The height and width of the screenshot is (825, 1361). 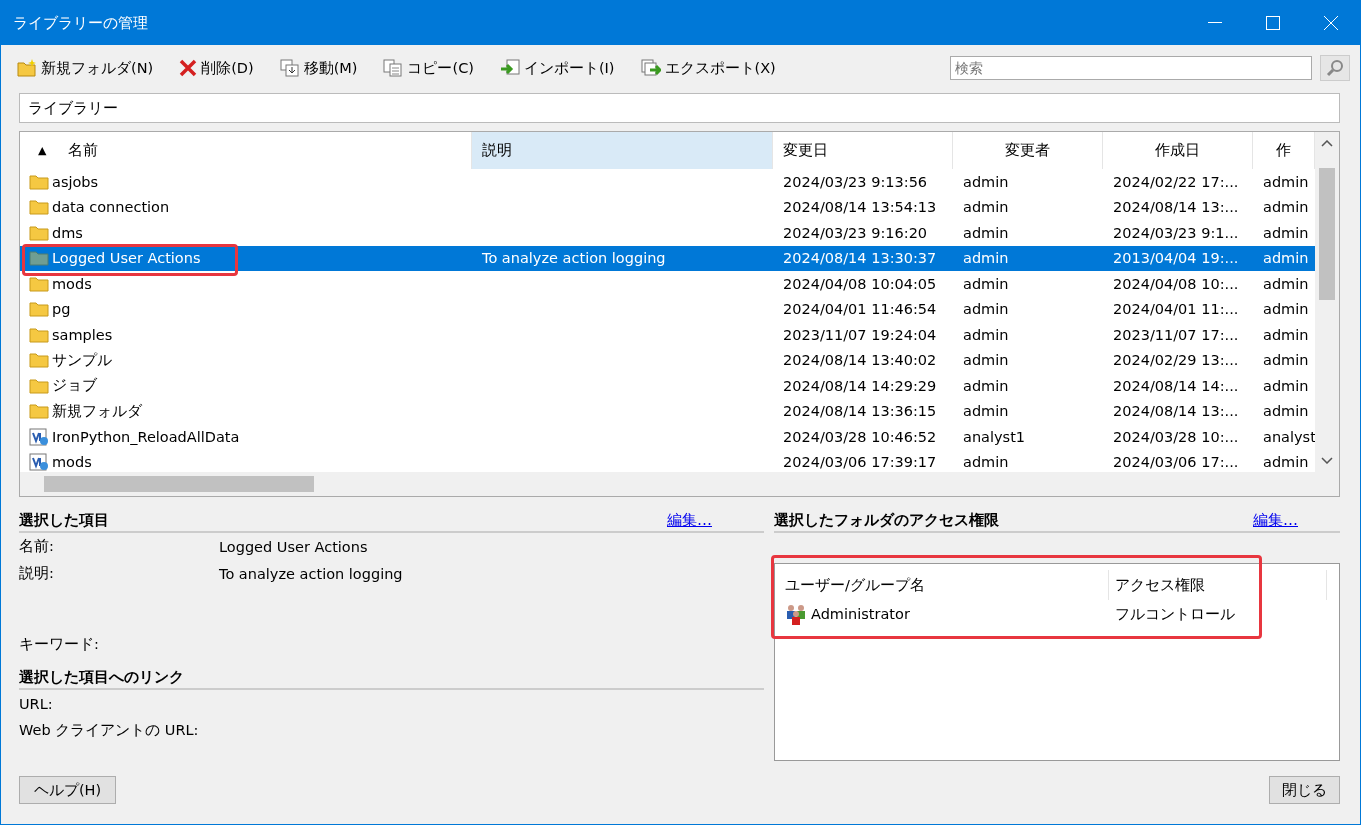 What do you see at coordinates (80, 23) in the screenshot?
I see `window-title: ライブラリーの管理` at bounding box center [80, 23].